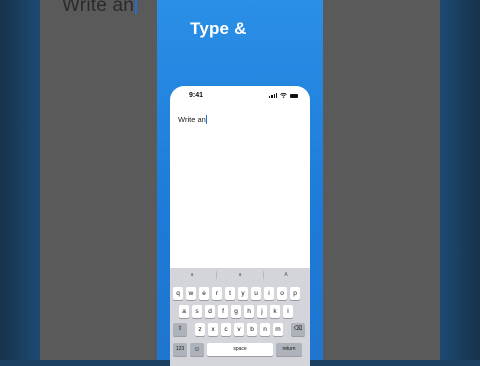 This screenshot has height=366, width=480. I want to click on key-c: c, so click(226, 329).